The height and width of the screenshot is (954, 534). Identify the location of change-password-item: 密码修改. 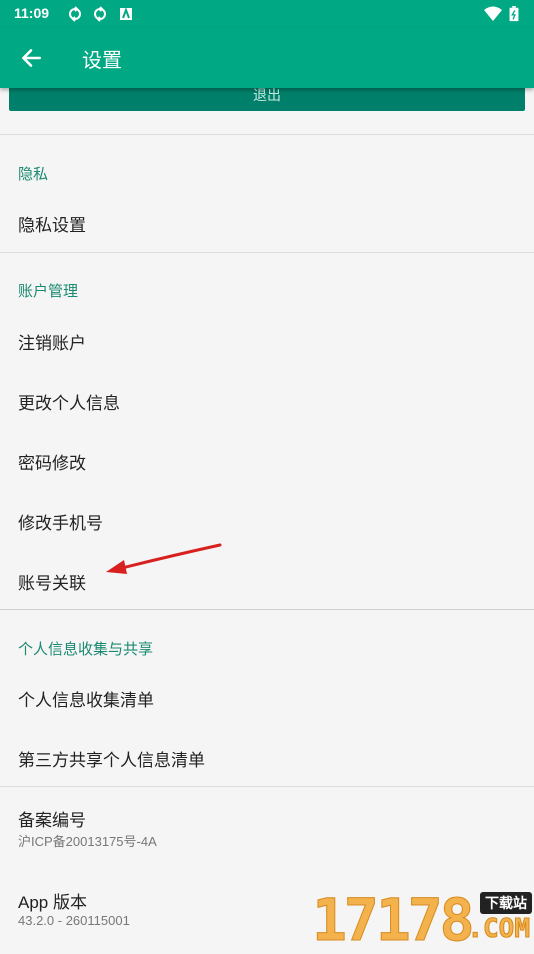
(52, 461).